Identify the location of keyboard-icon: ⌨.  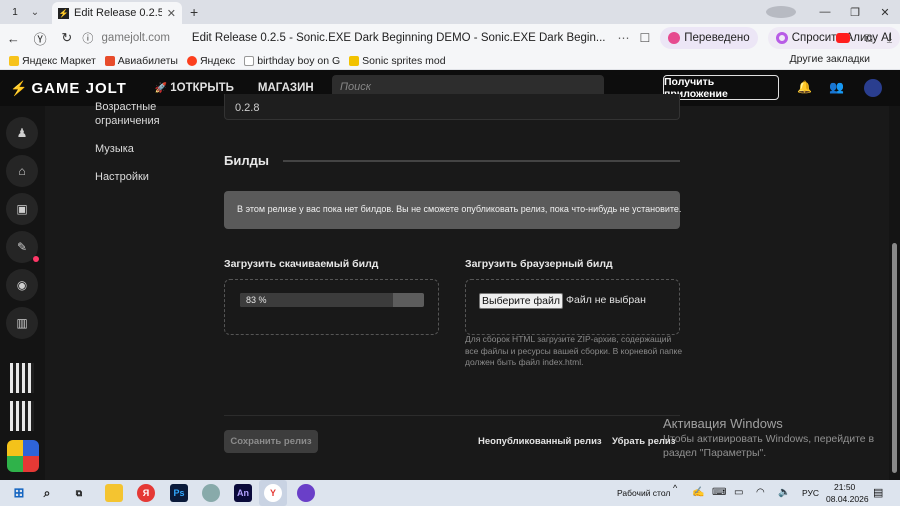
(719, 492).